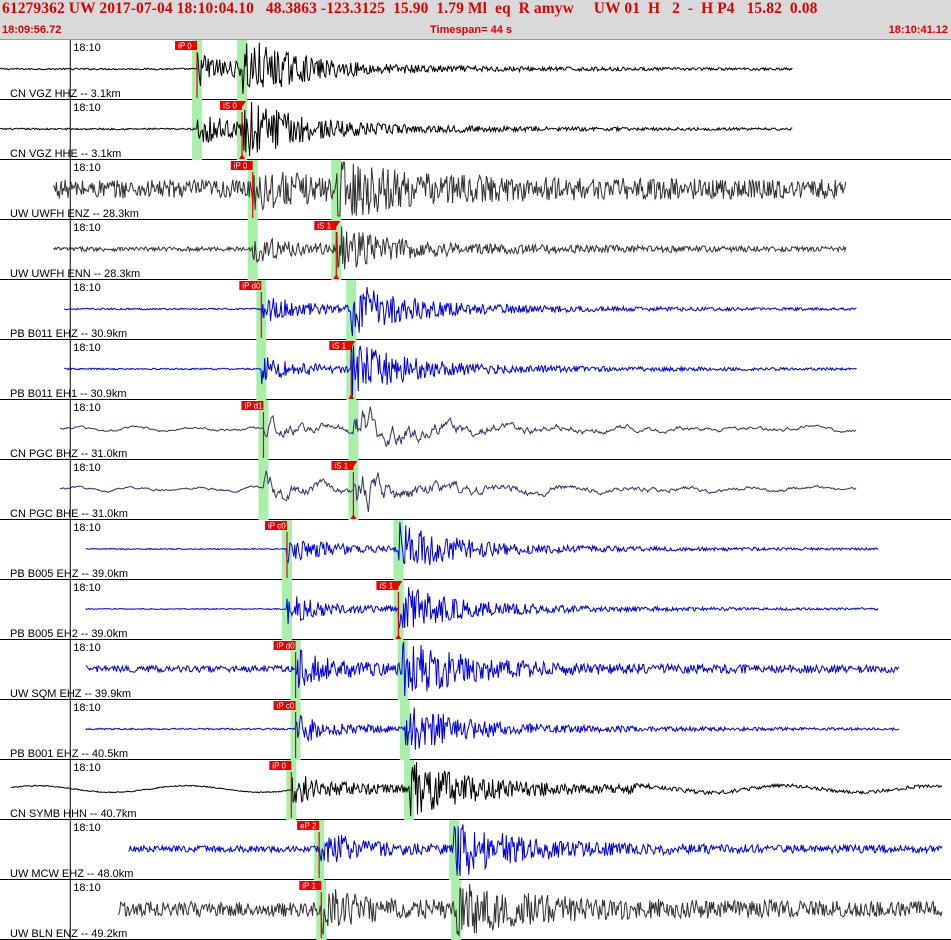 The image size is (951, 940). What do you see at coordinates (68, 394) in the screenshot?
I see `trace-station-label: PB B011 EH1 -- 30.9km` at bounding box center [68, 394].